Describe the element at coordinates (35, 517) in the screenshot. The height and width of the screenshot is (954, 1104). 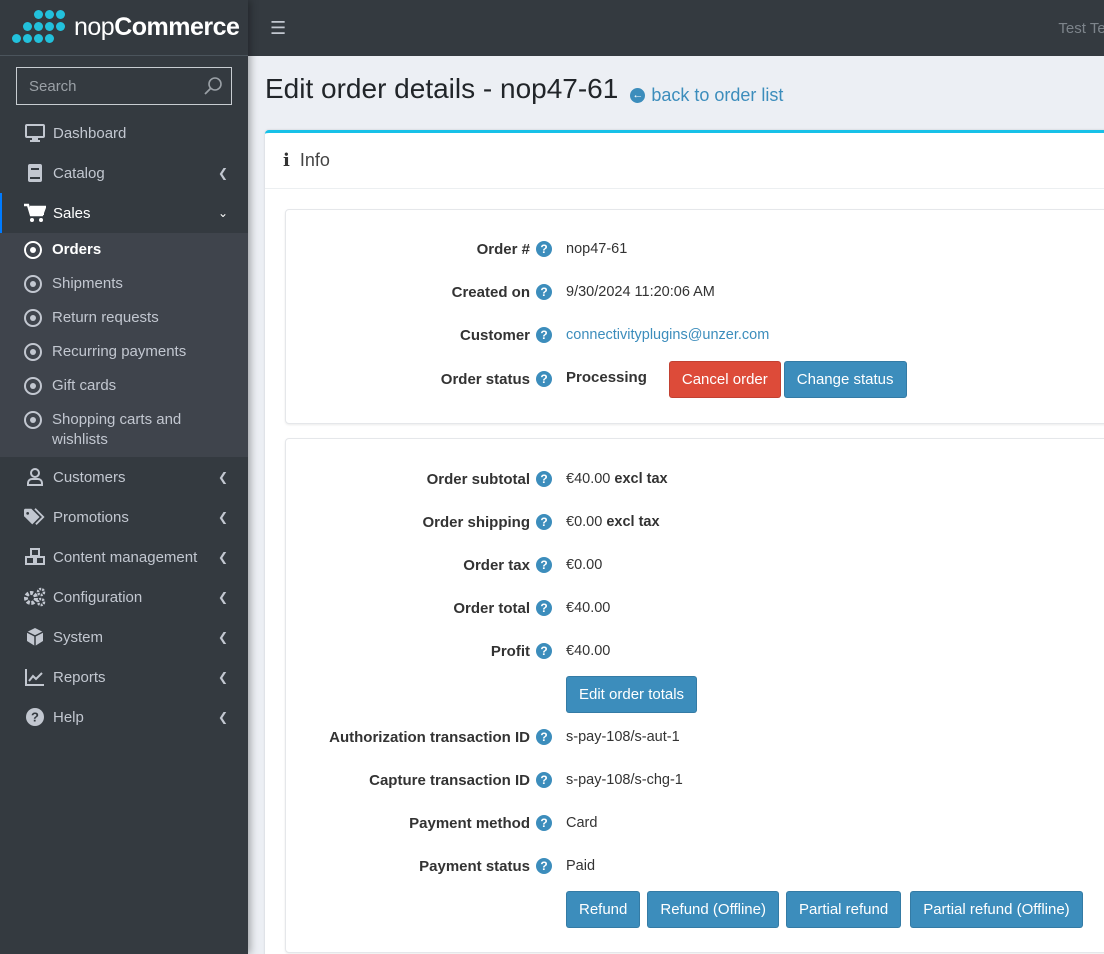
I see `tags-icon` at that location.